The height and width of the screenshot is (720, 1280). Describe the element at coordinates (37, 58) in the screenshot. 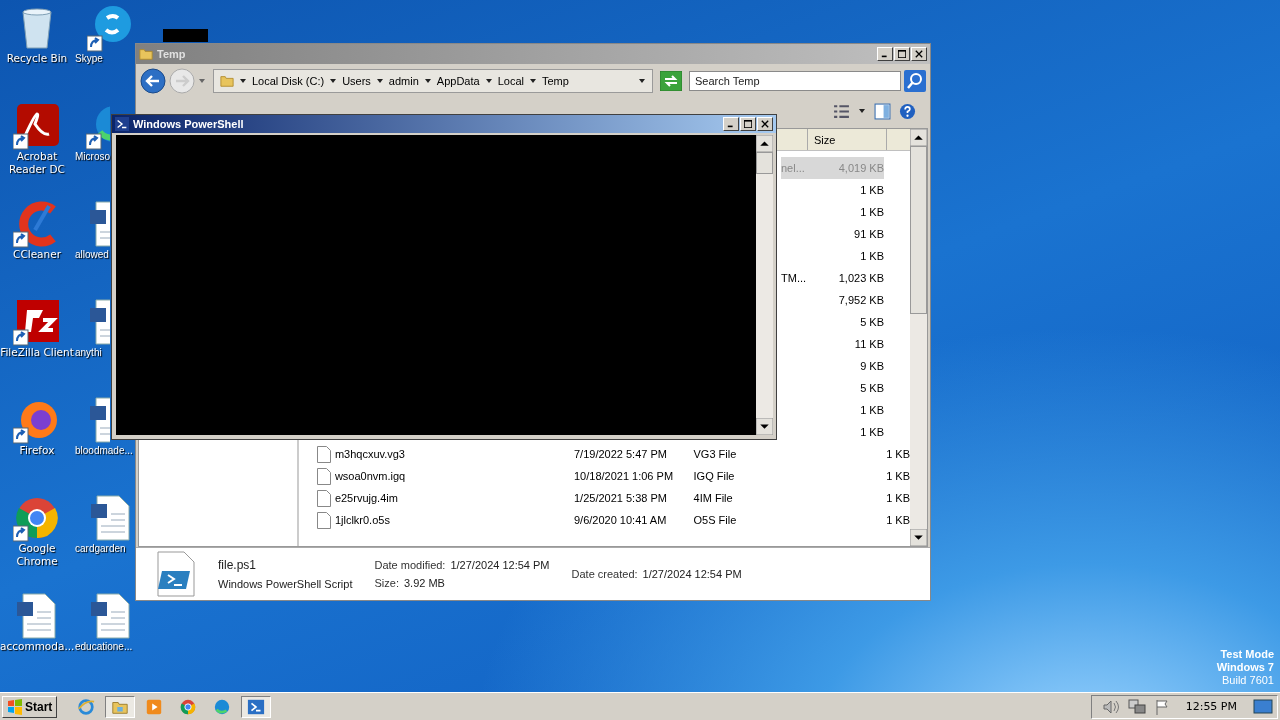

I see `desktop-icon-label: Recycle Bin` at that location.